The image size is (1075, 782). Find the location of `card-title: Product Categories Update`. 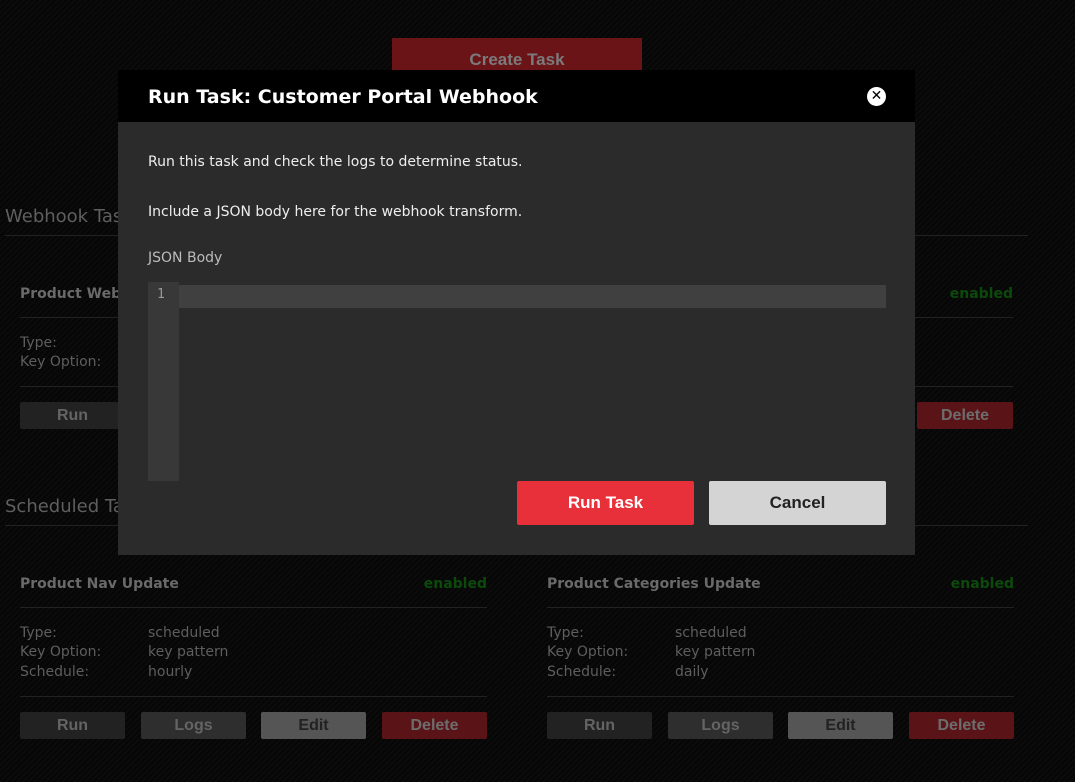

card-title: Product Categories Update is located at coordinates (654, 584).